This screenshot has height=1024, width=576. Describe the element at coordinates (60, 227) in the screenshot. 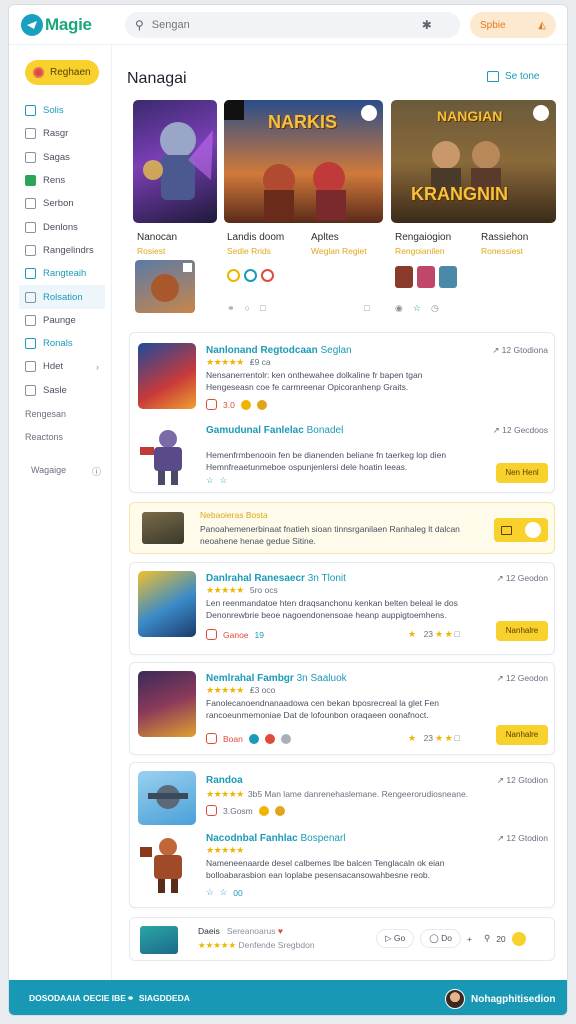

I see `sidebar-item-label: Denlons` at that location.